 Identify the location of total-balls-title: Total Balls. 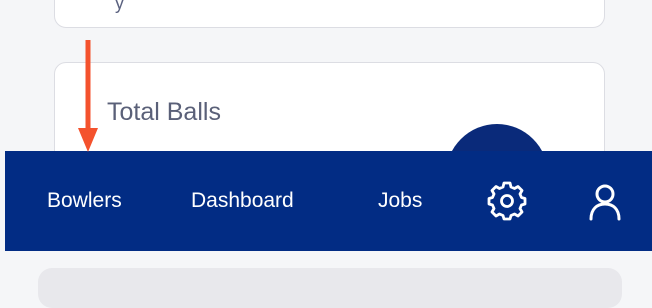
(164, 112).